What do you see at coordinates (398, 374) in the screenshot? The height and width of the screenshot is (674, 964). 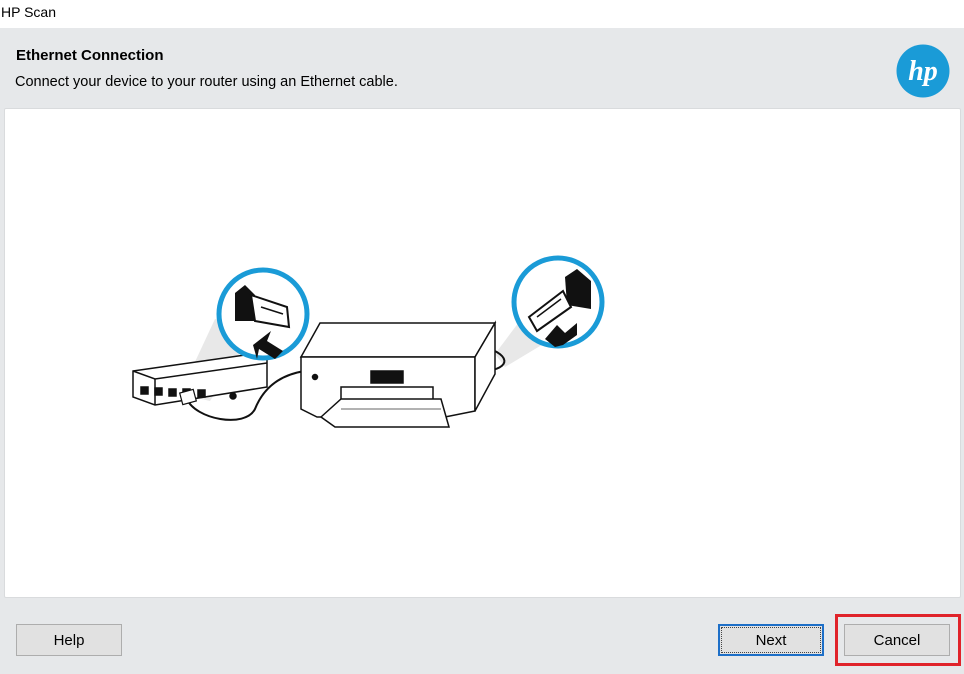 I see `printer-icon` at bounding box center [398, 374].